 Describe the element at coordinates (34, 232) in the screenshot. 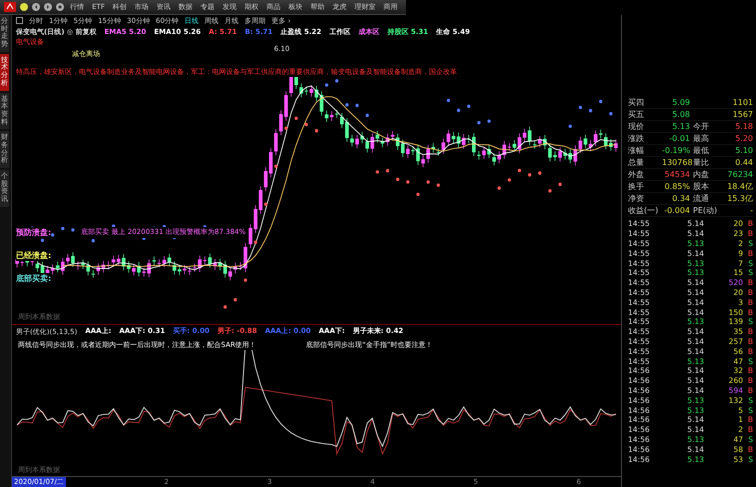

I see `signal-label: 预防溃盘:` at that location.